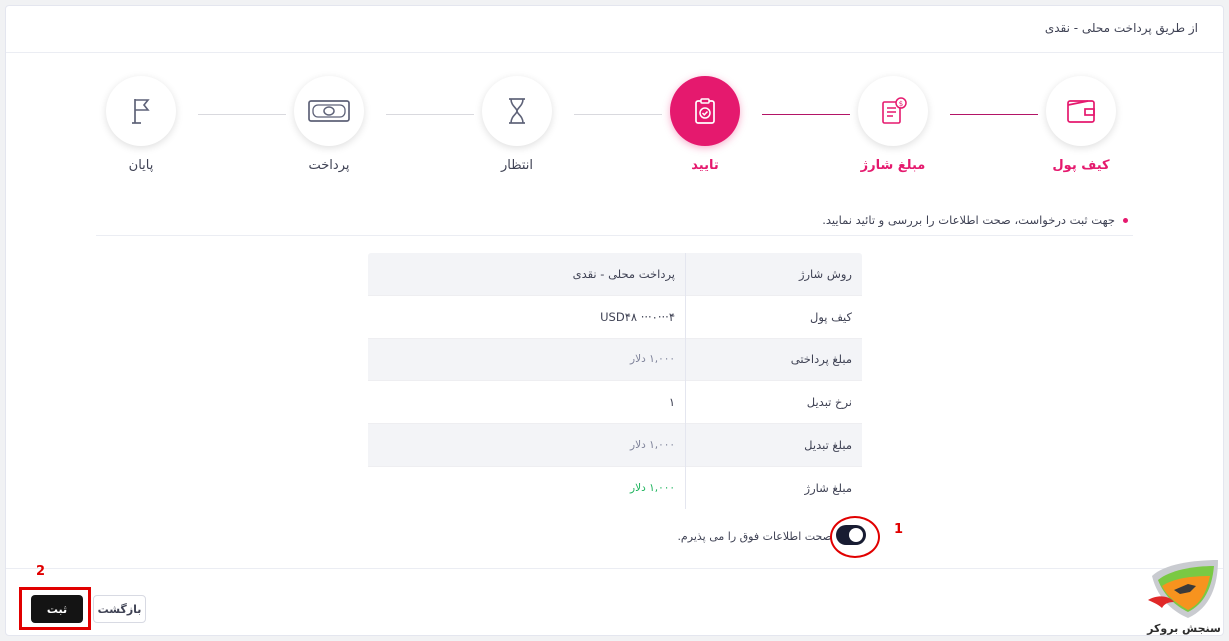 The image size is (1229, 641). I want to click on step-label: پایان, so click(141, 165).